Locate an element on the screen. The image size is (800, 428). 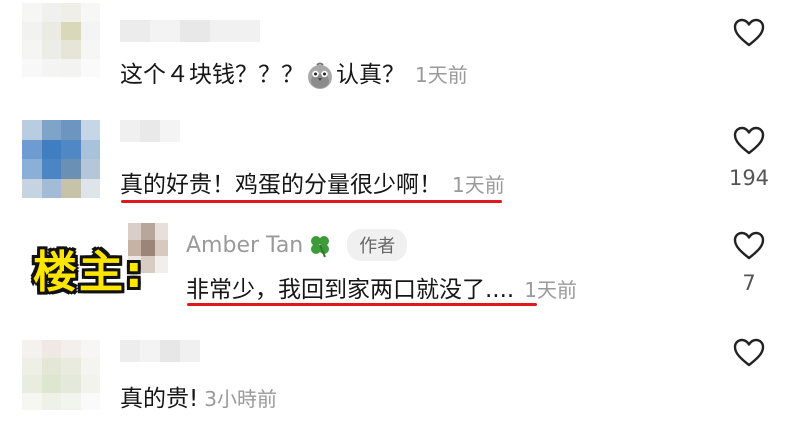
comment-text: 真的好贵！鸡蛋的分量很少啊！ 1天前 is located at coordinates (312, 185).